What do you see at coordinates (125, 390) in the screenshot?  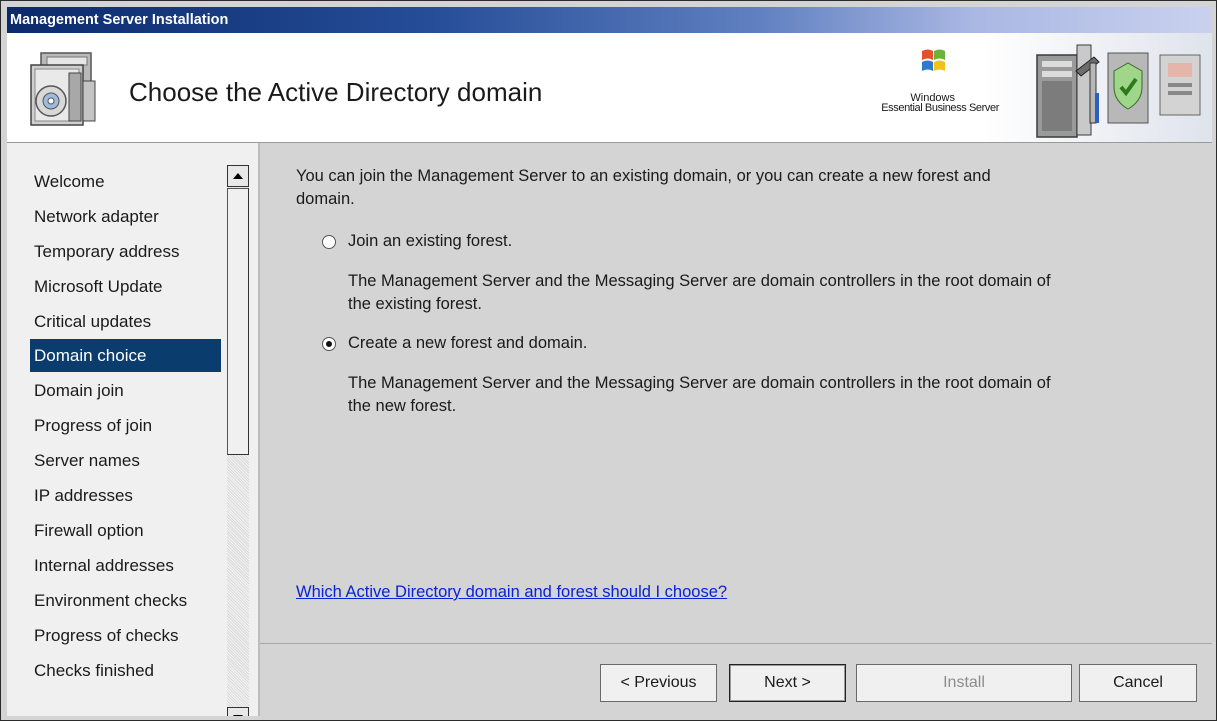 I see `sidebar-item-domain-join: Domain join` at bounding box center [125, 390].